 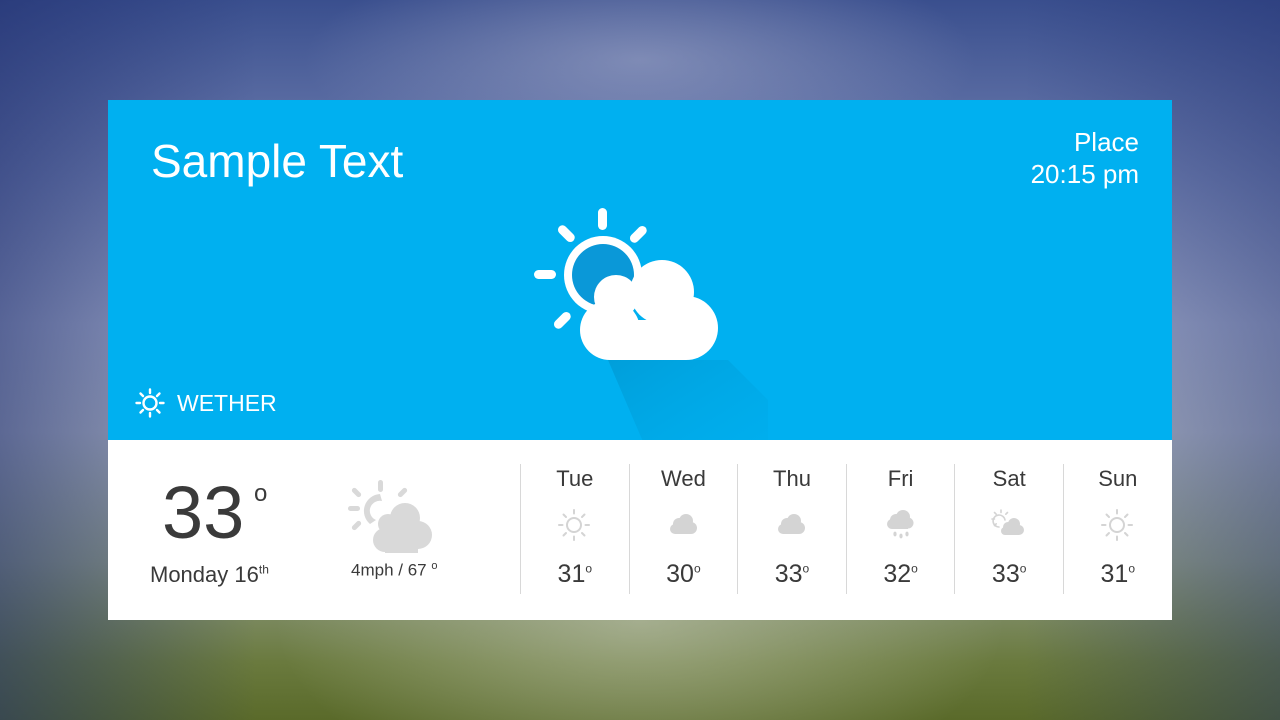 I want to click on forecast-day-name: Sun, so click(x=1118, y=478).